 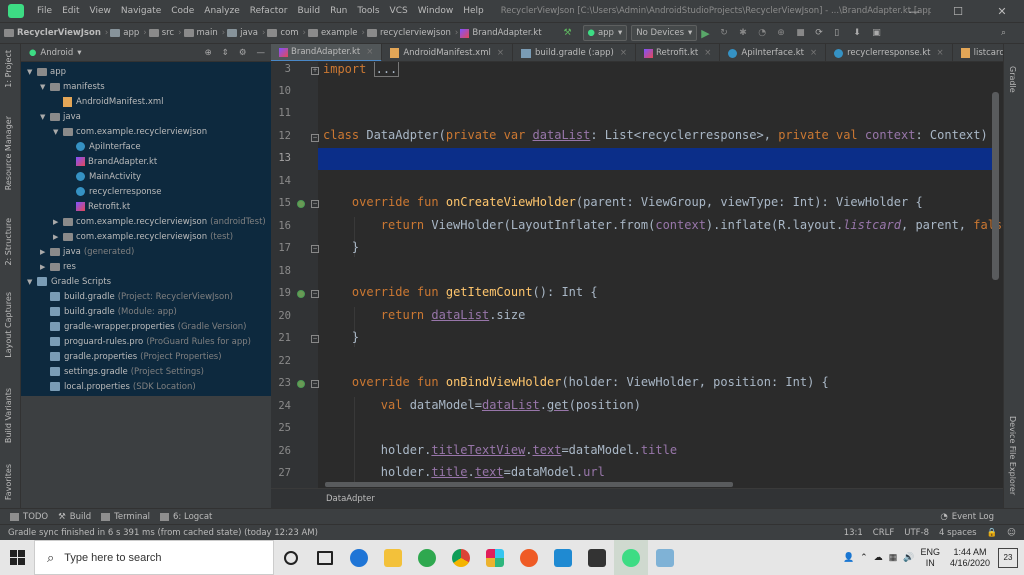 I want to click on event-log-button: ◔ Event Log, so click(x=967, y=517).